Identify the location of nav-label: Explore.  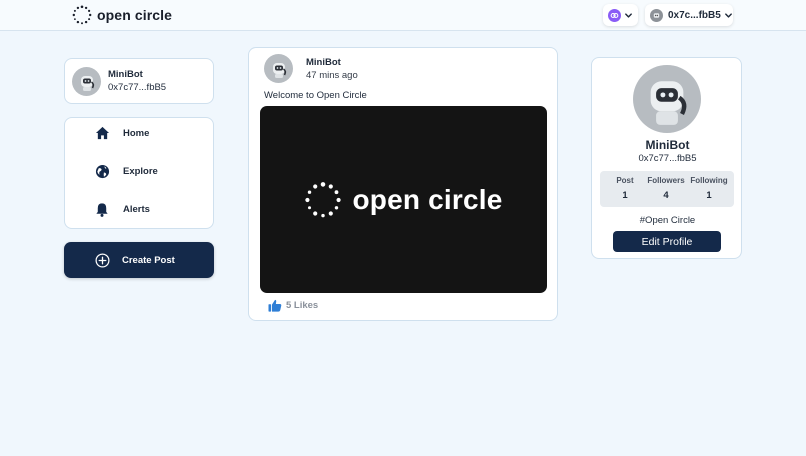
(140, 171).